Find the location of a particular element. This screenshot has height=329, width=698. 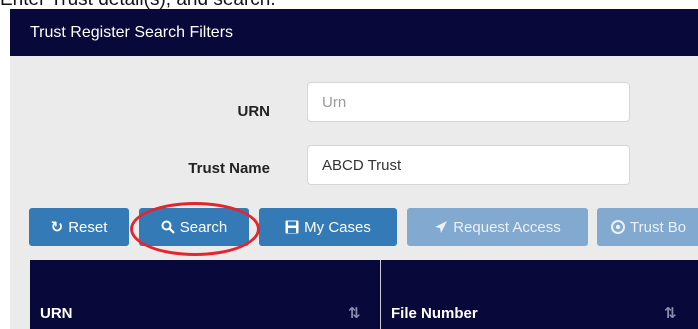

urn-label: URN is located at coordinates (254, 111).